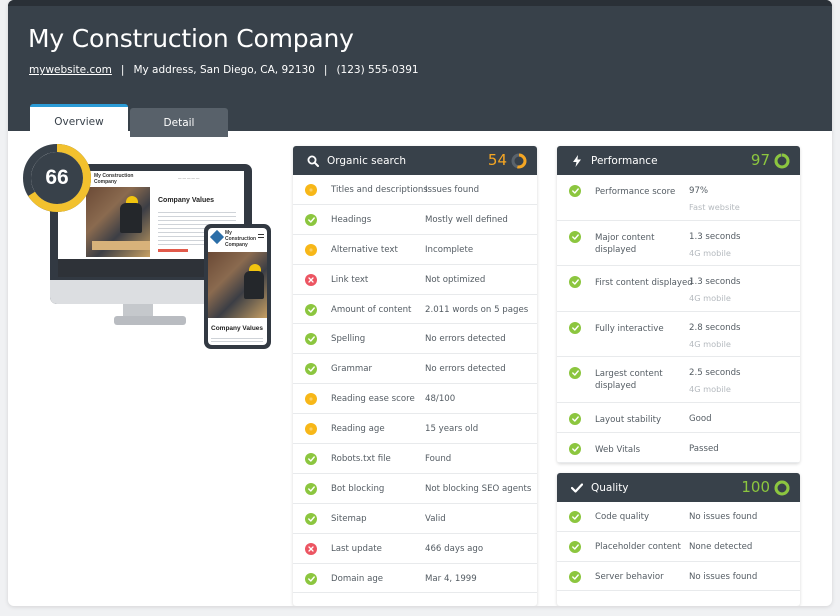  I want to click on performance-score: 97, so click(760, 160).